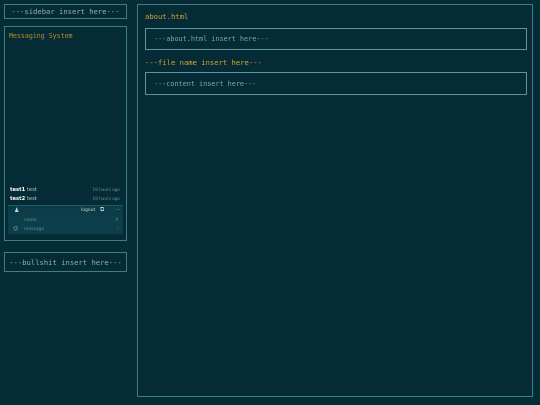 The width and height of the screenshot is (540, 405). I want to click on sidebar-header-text: ---sidebar insert here---, so click(65, 11).